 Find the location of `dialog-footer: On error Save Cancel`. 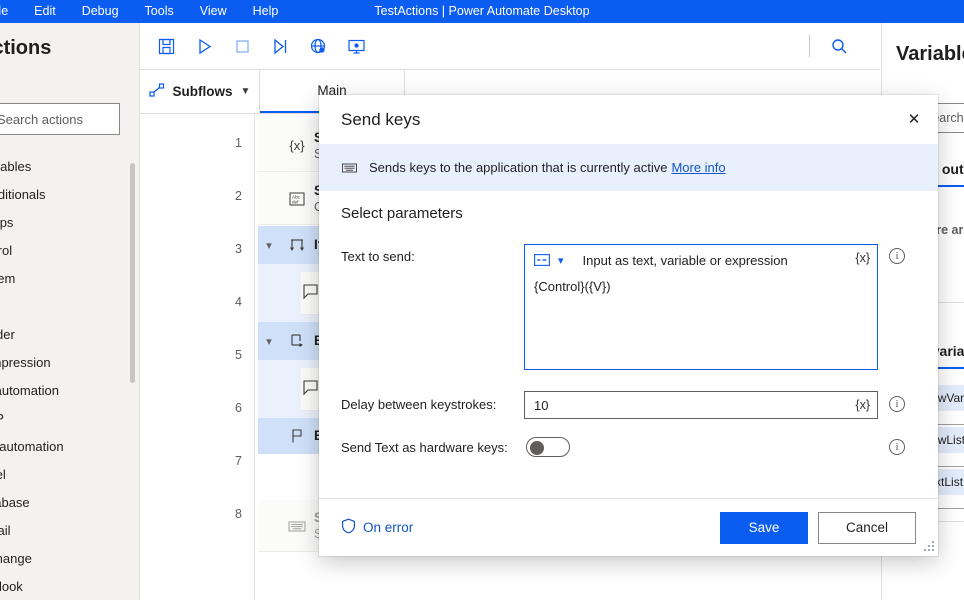

dialog-footer: On error Save Cancel is located at coordinates (628, 527).